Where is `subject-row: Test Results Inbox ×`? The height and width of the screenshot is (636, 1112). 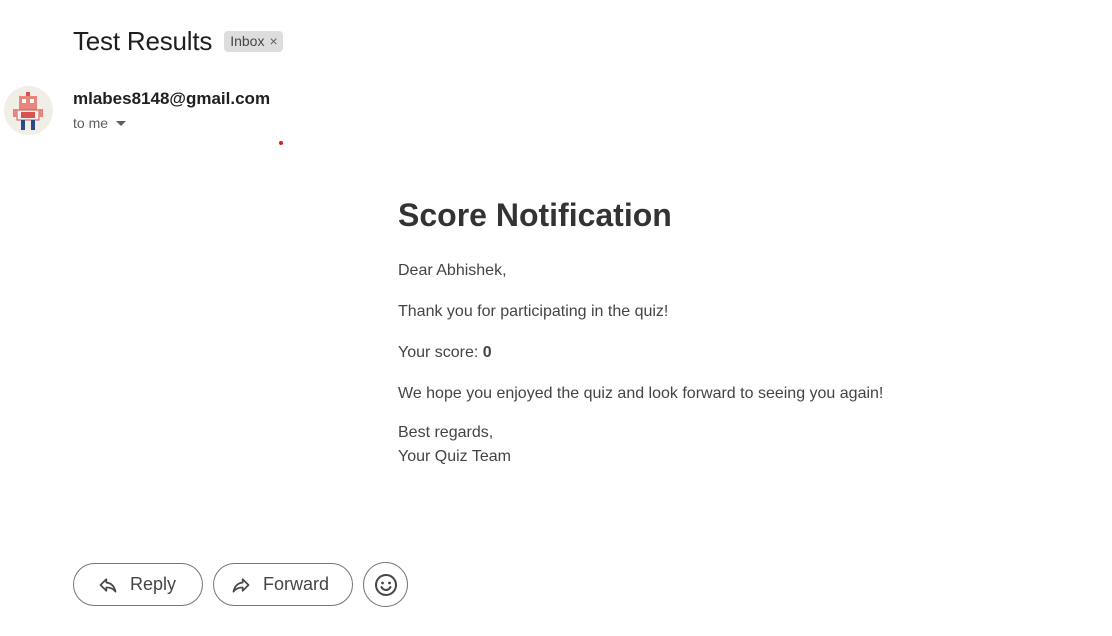 subject-row: Test Results Inbox × is located at coordinates (178, 41).